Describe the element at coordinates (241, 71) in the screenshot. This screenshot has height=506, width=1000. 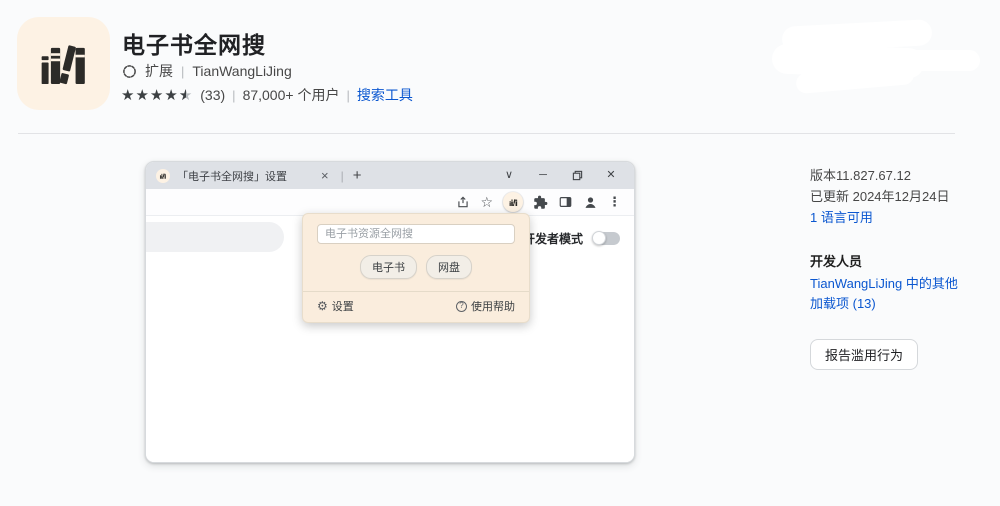
I see `developer-name: TianWangLiJing` at that location.